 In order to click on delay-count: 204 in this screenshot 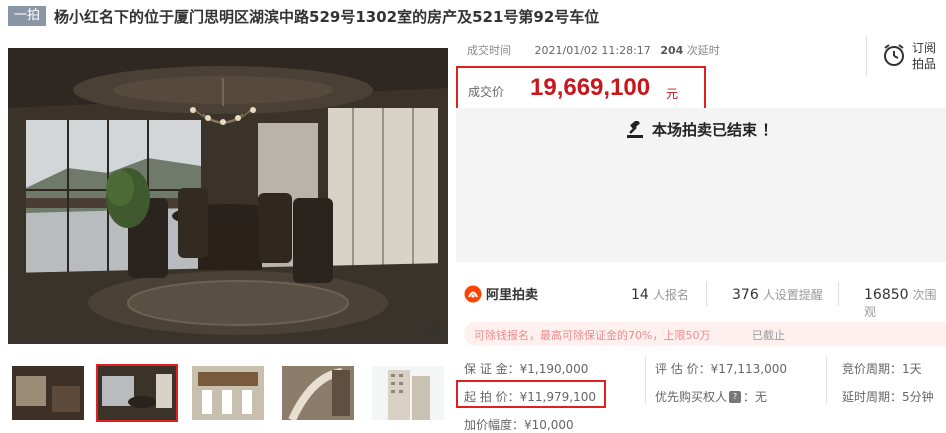, I will do `click(672, 50)`.